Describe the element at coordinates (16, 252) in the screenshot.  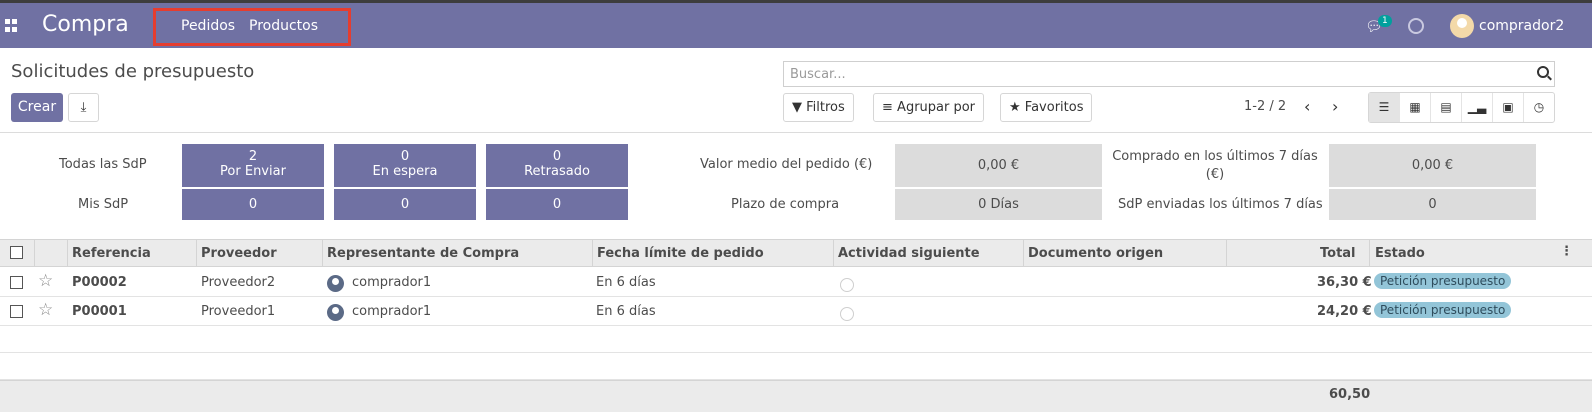
I see `select-all-checkbox` at that location.